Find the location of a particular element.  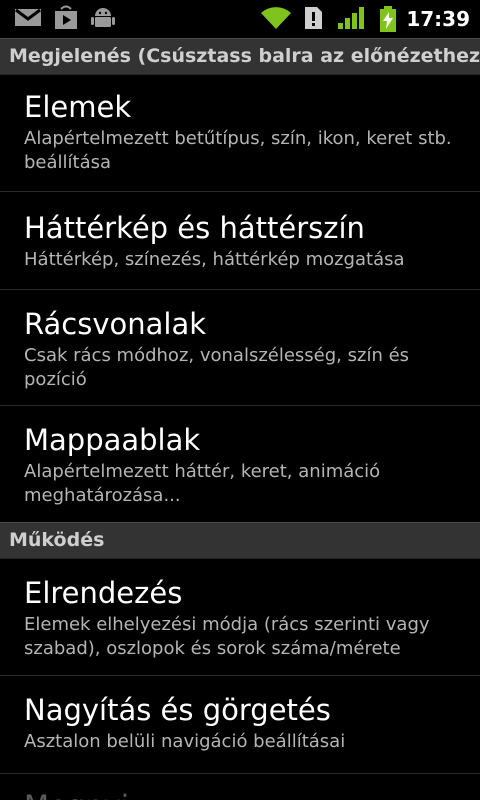

gmail-icon is located at coordinates (28, 19).